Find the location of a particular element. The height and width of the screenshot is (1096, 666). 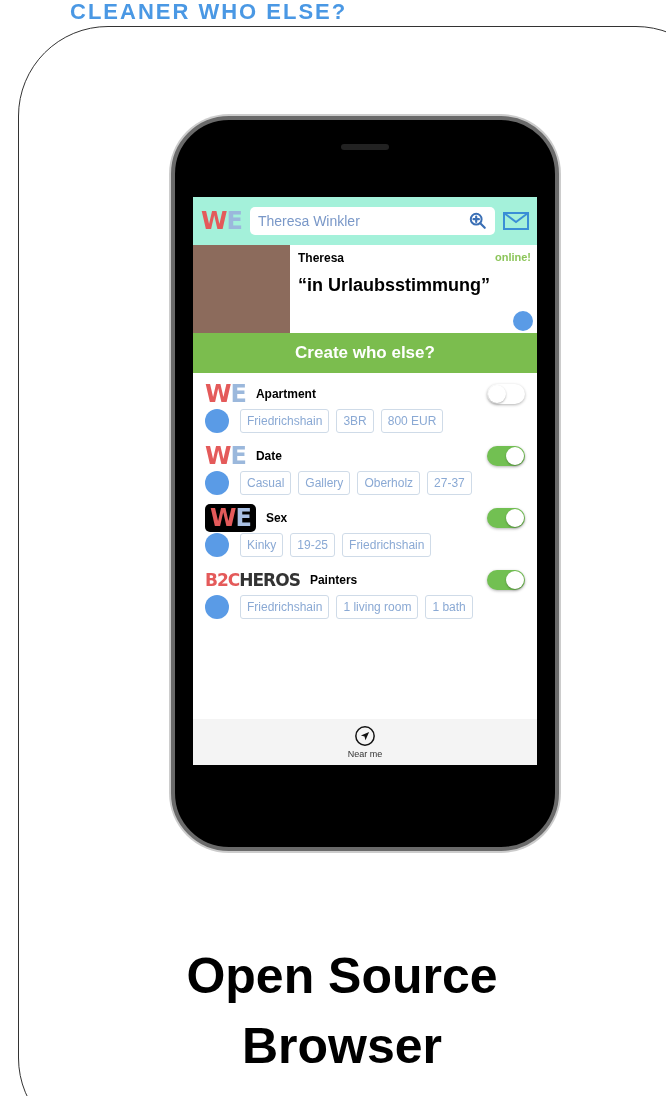

search-field: Theresa Winkler is located at coordinates (372, 221).